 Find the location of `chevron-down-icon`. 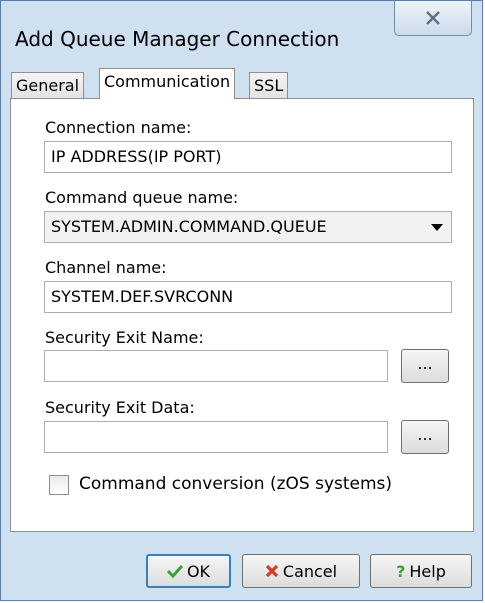

chevron-down-icon is located at coordinates (437, 227).